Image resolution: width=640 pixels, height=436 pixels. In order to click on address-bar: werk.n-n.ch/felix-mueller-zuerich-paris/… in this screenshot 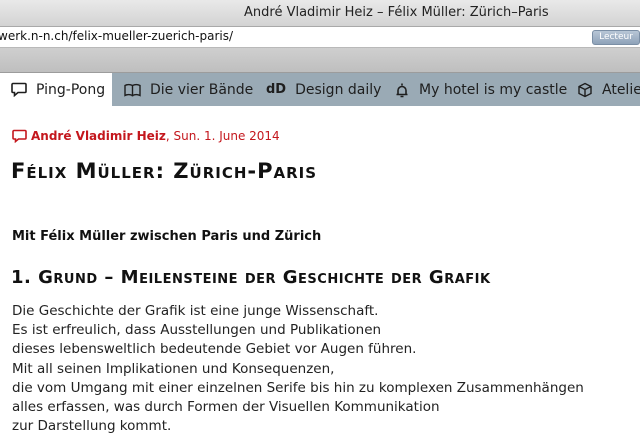, I will do `click(320, 37)`.